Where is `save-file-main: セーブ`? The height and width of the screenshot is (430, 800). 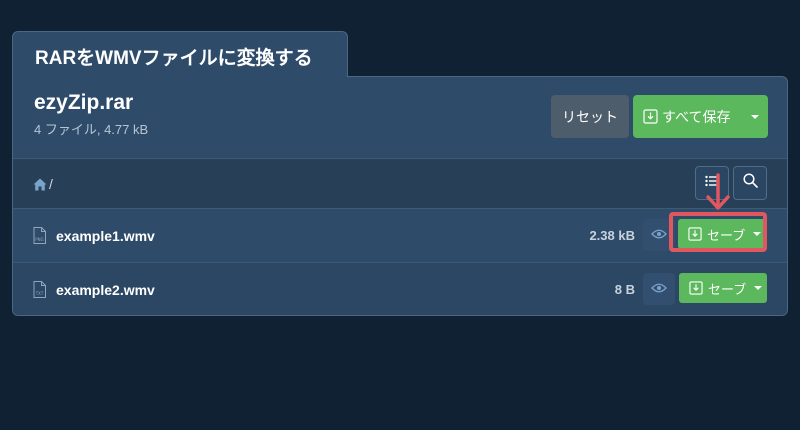 save-file-main: セーブ is located at coordinates (714, 288).